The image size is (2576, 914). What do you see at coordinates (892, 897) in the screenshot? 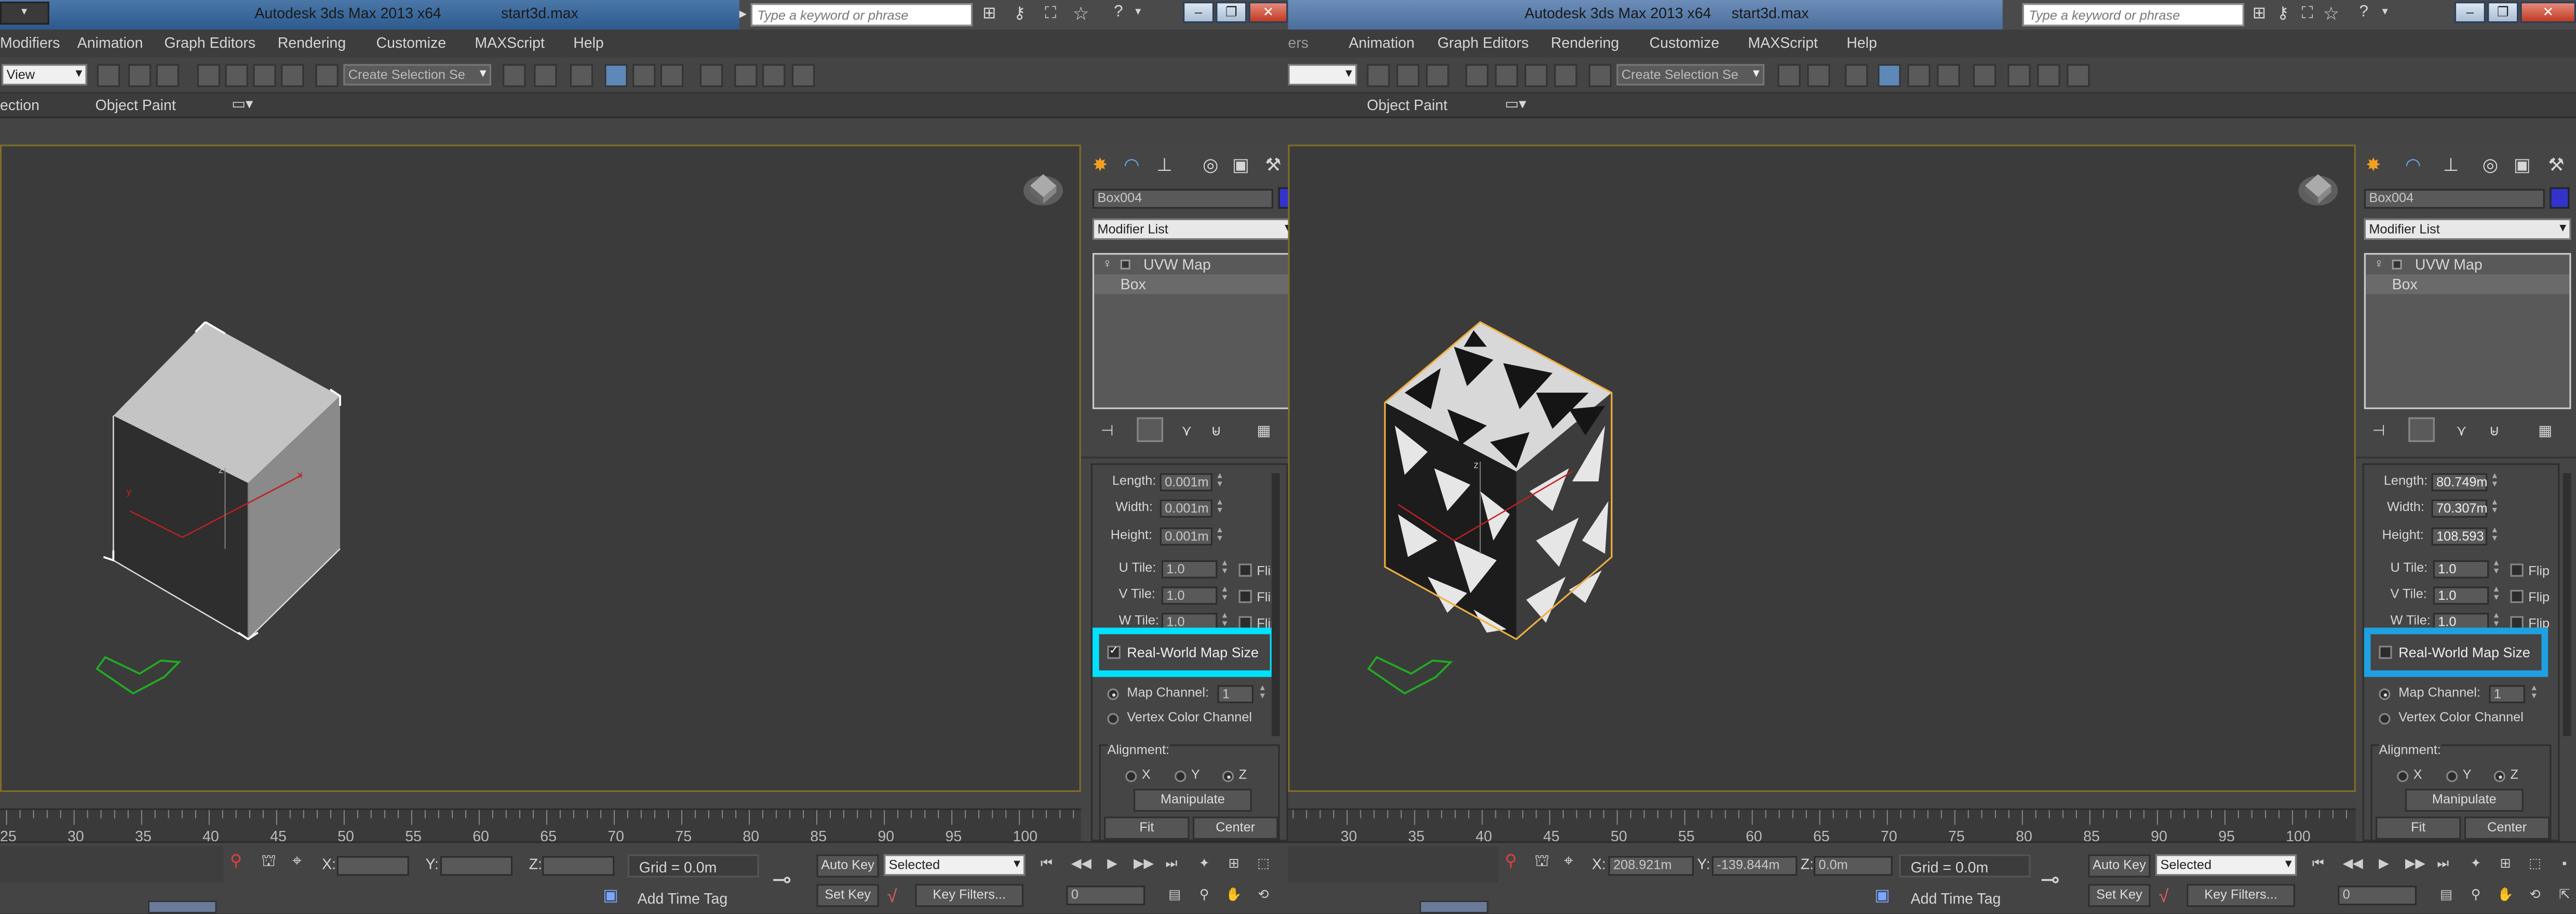
I see `set-key-curve-icon: √` at bounding box center [892, 897].